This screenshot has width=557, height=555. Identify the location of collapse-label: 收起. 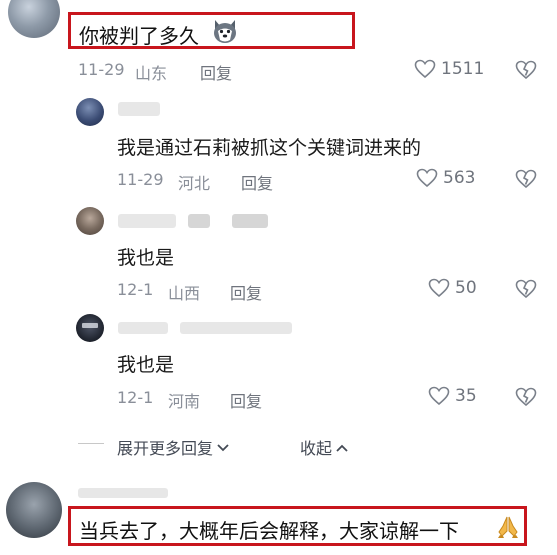
(316, 448).